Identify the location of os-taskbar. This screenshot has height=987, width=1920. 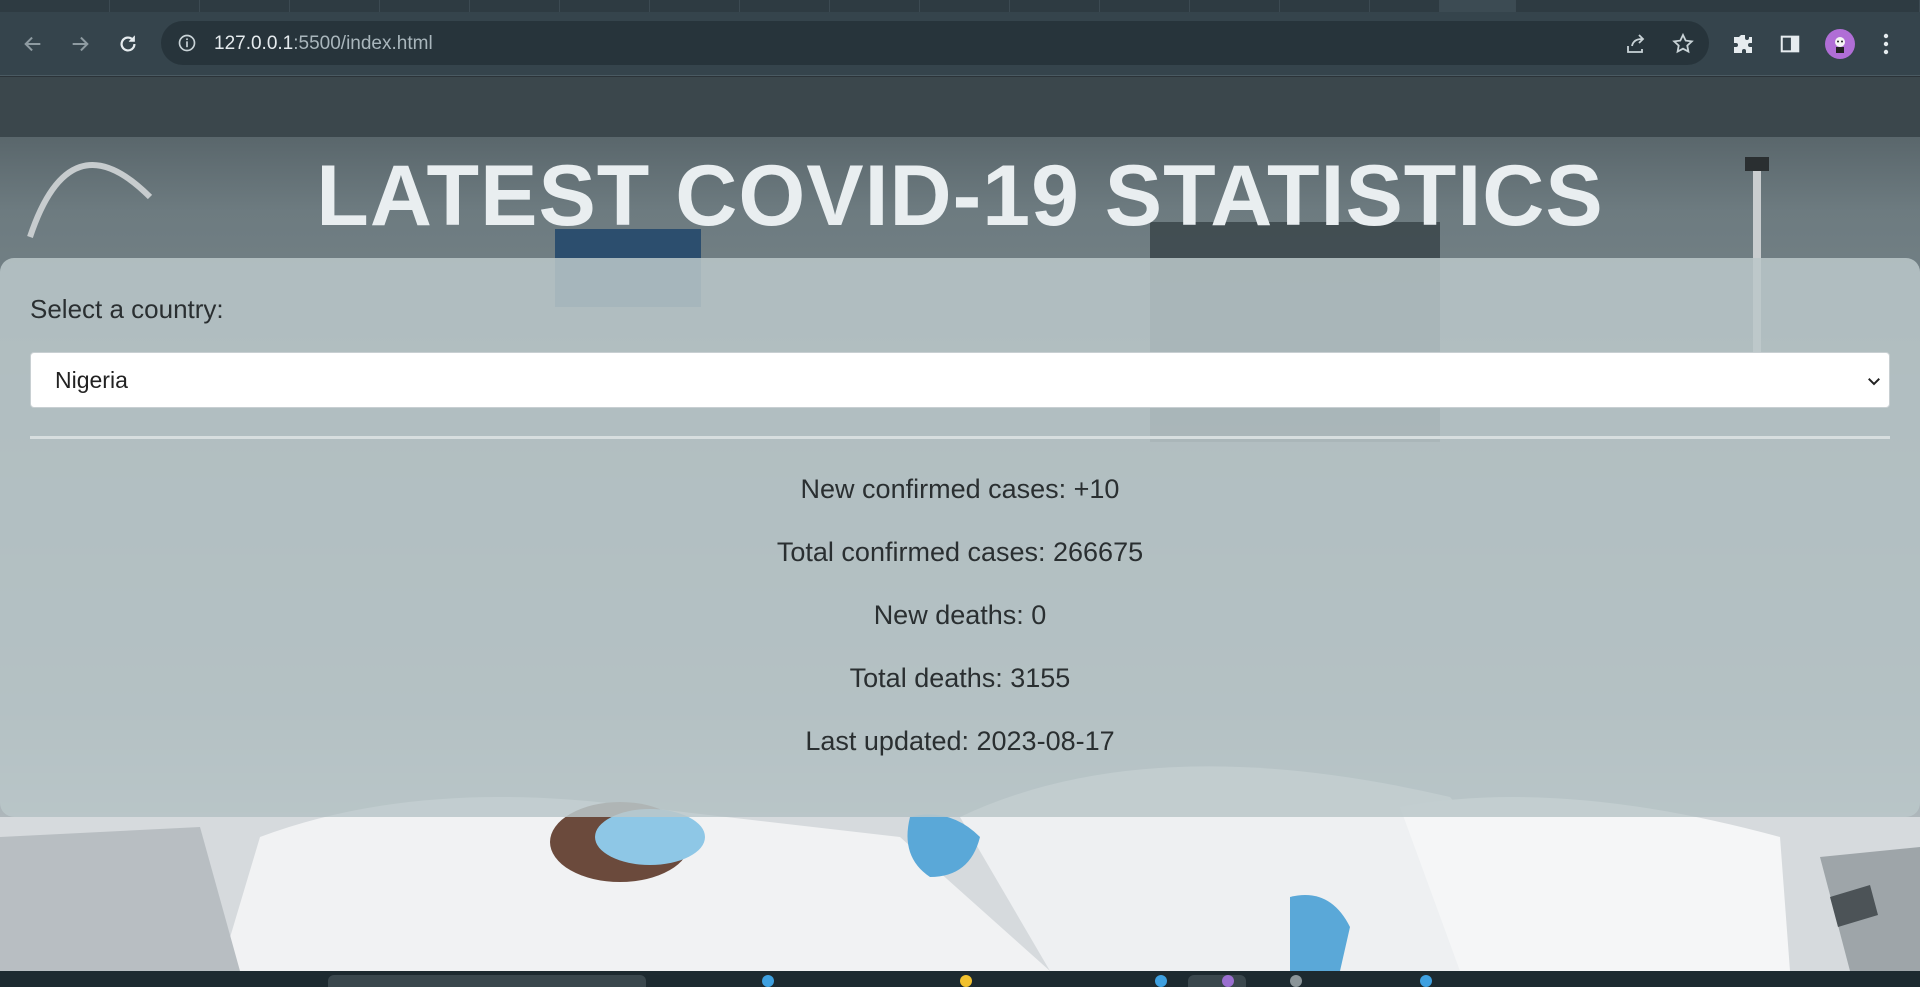
(960, 979).